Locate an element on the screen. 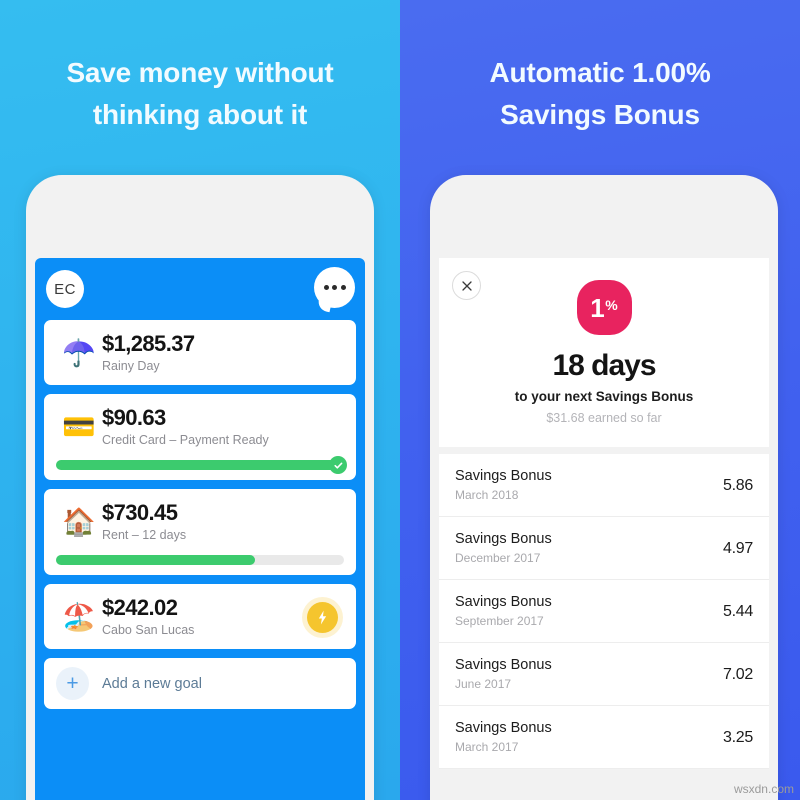  app-top-bar: EC is located at coordinates (200, 289).